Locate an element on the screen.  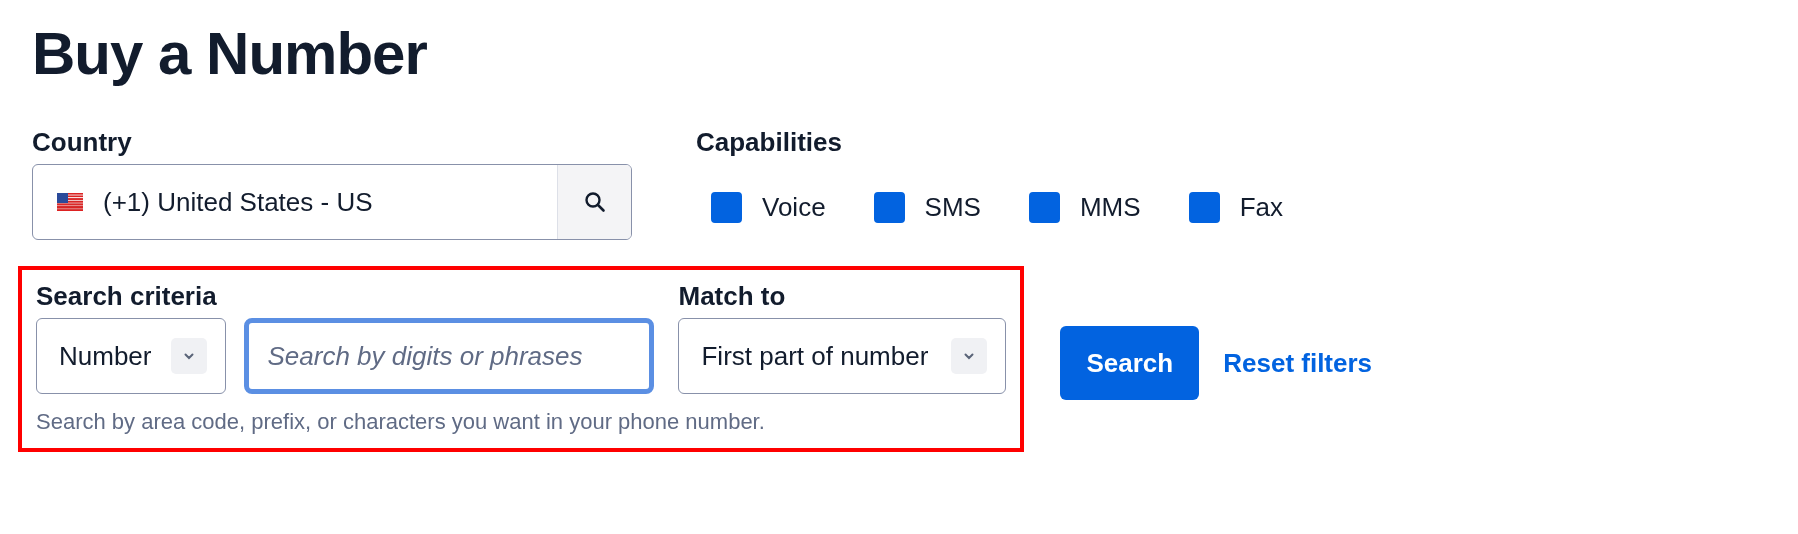
field-label: Match to is located at coordinates (732, 296).